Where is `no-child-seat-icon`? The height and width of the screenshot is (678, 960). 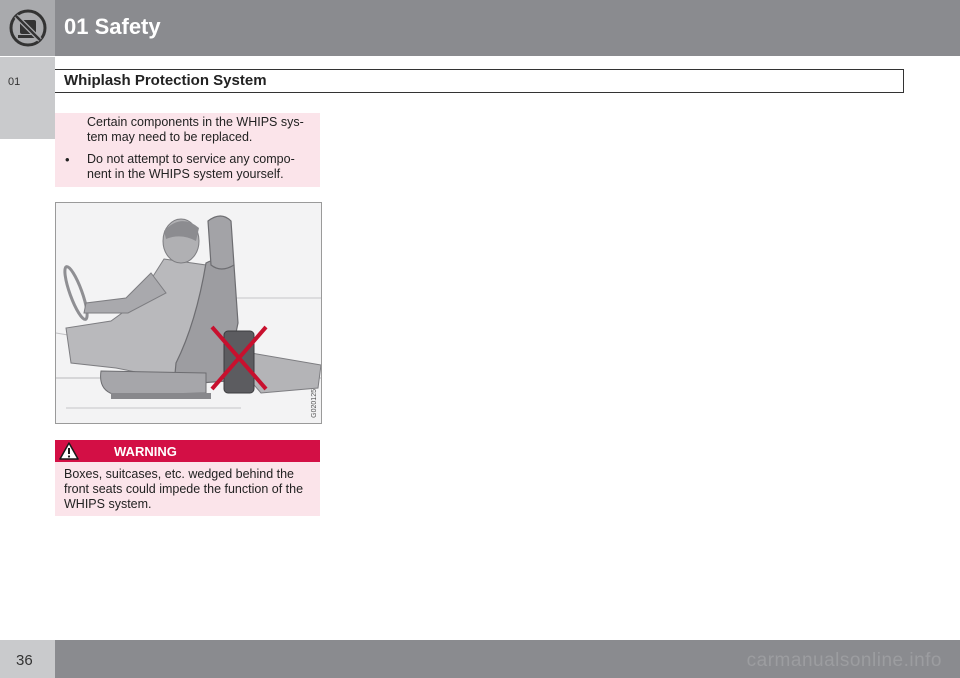 no-child-seat-icon is located at coordinates (28, 28).